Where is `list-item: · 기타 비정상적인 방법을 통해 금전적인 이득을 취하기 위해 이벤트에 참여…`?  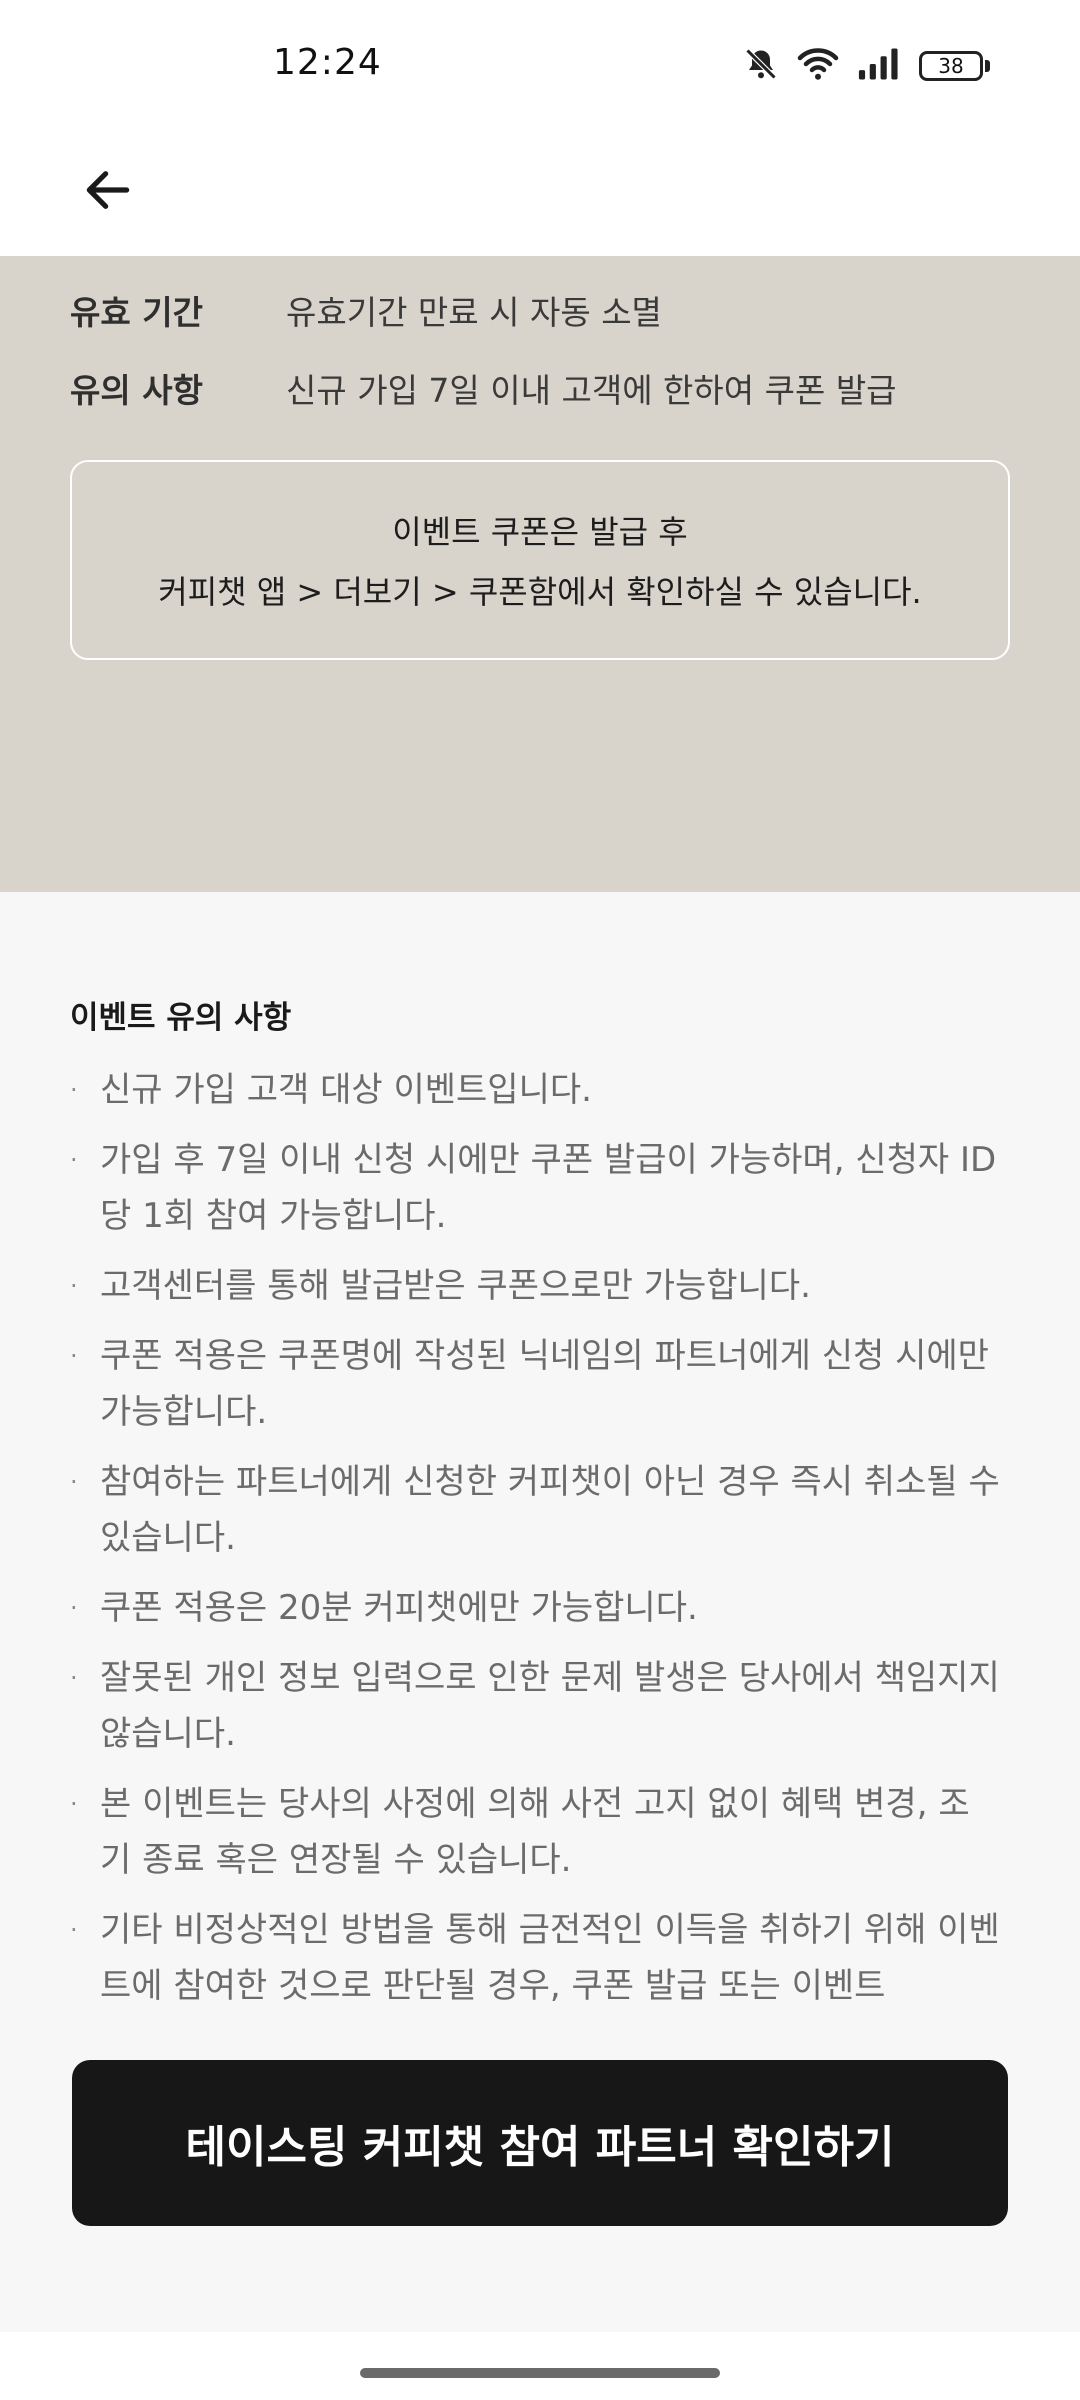
list-item: · 기타 비정상적인 방법을 통해 금전적인 이득을 취하기 위해 이벤트에 참여… is located at coordinates (535, 1958).